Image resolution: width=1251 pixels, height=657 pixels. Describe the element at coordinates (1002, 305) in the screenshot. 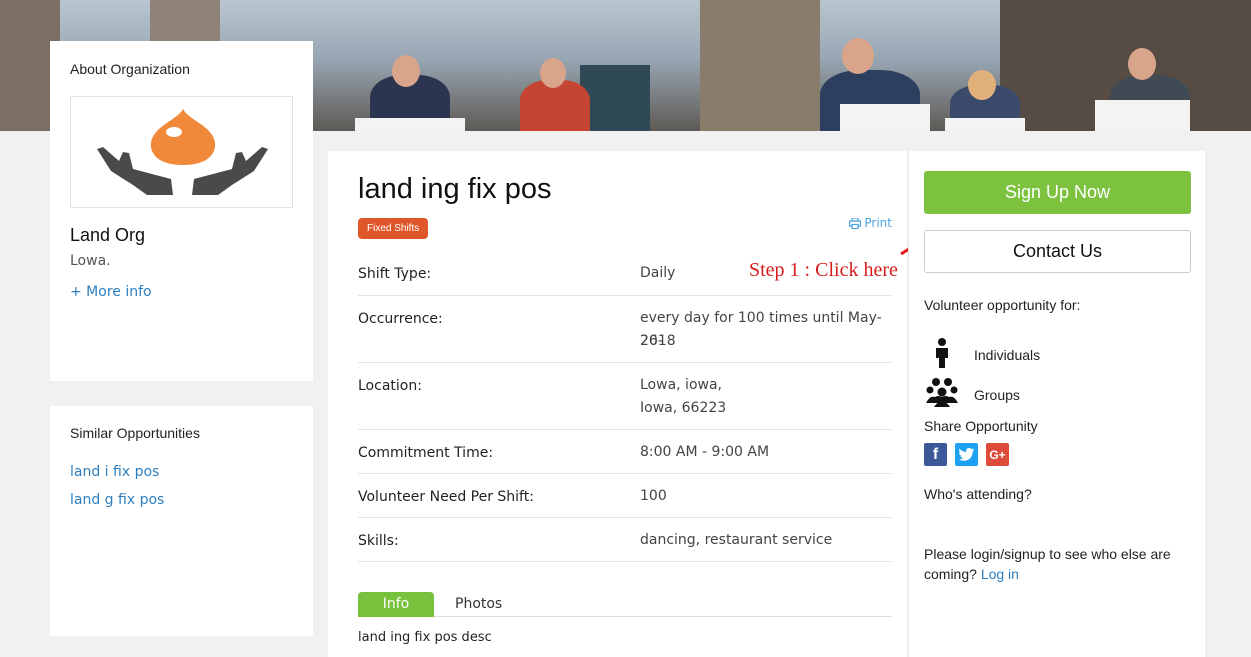

I see `volunteer-for-label: Volunteer opportunity for:` at that location.